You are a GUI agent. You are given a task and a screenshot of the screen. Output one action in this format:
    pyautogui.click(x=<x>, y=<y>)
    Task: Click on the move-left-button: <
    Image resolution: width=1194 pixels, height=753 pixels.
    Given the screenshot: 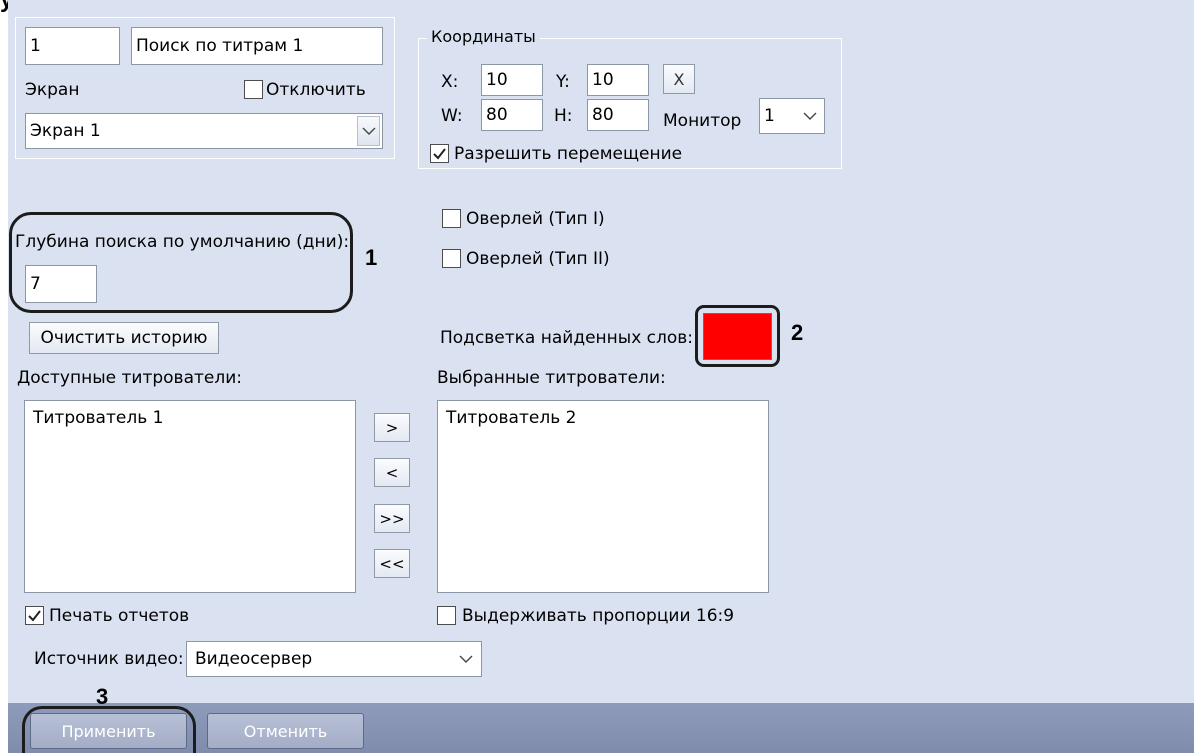 What is the action you would take?
    pyautogui.click(x=392, y=472)
    